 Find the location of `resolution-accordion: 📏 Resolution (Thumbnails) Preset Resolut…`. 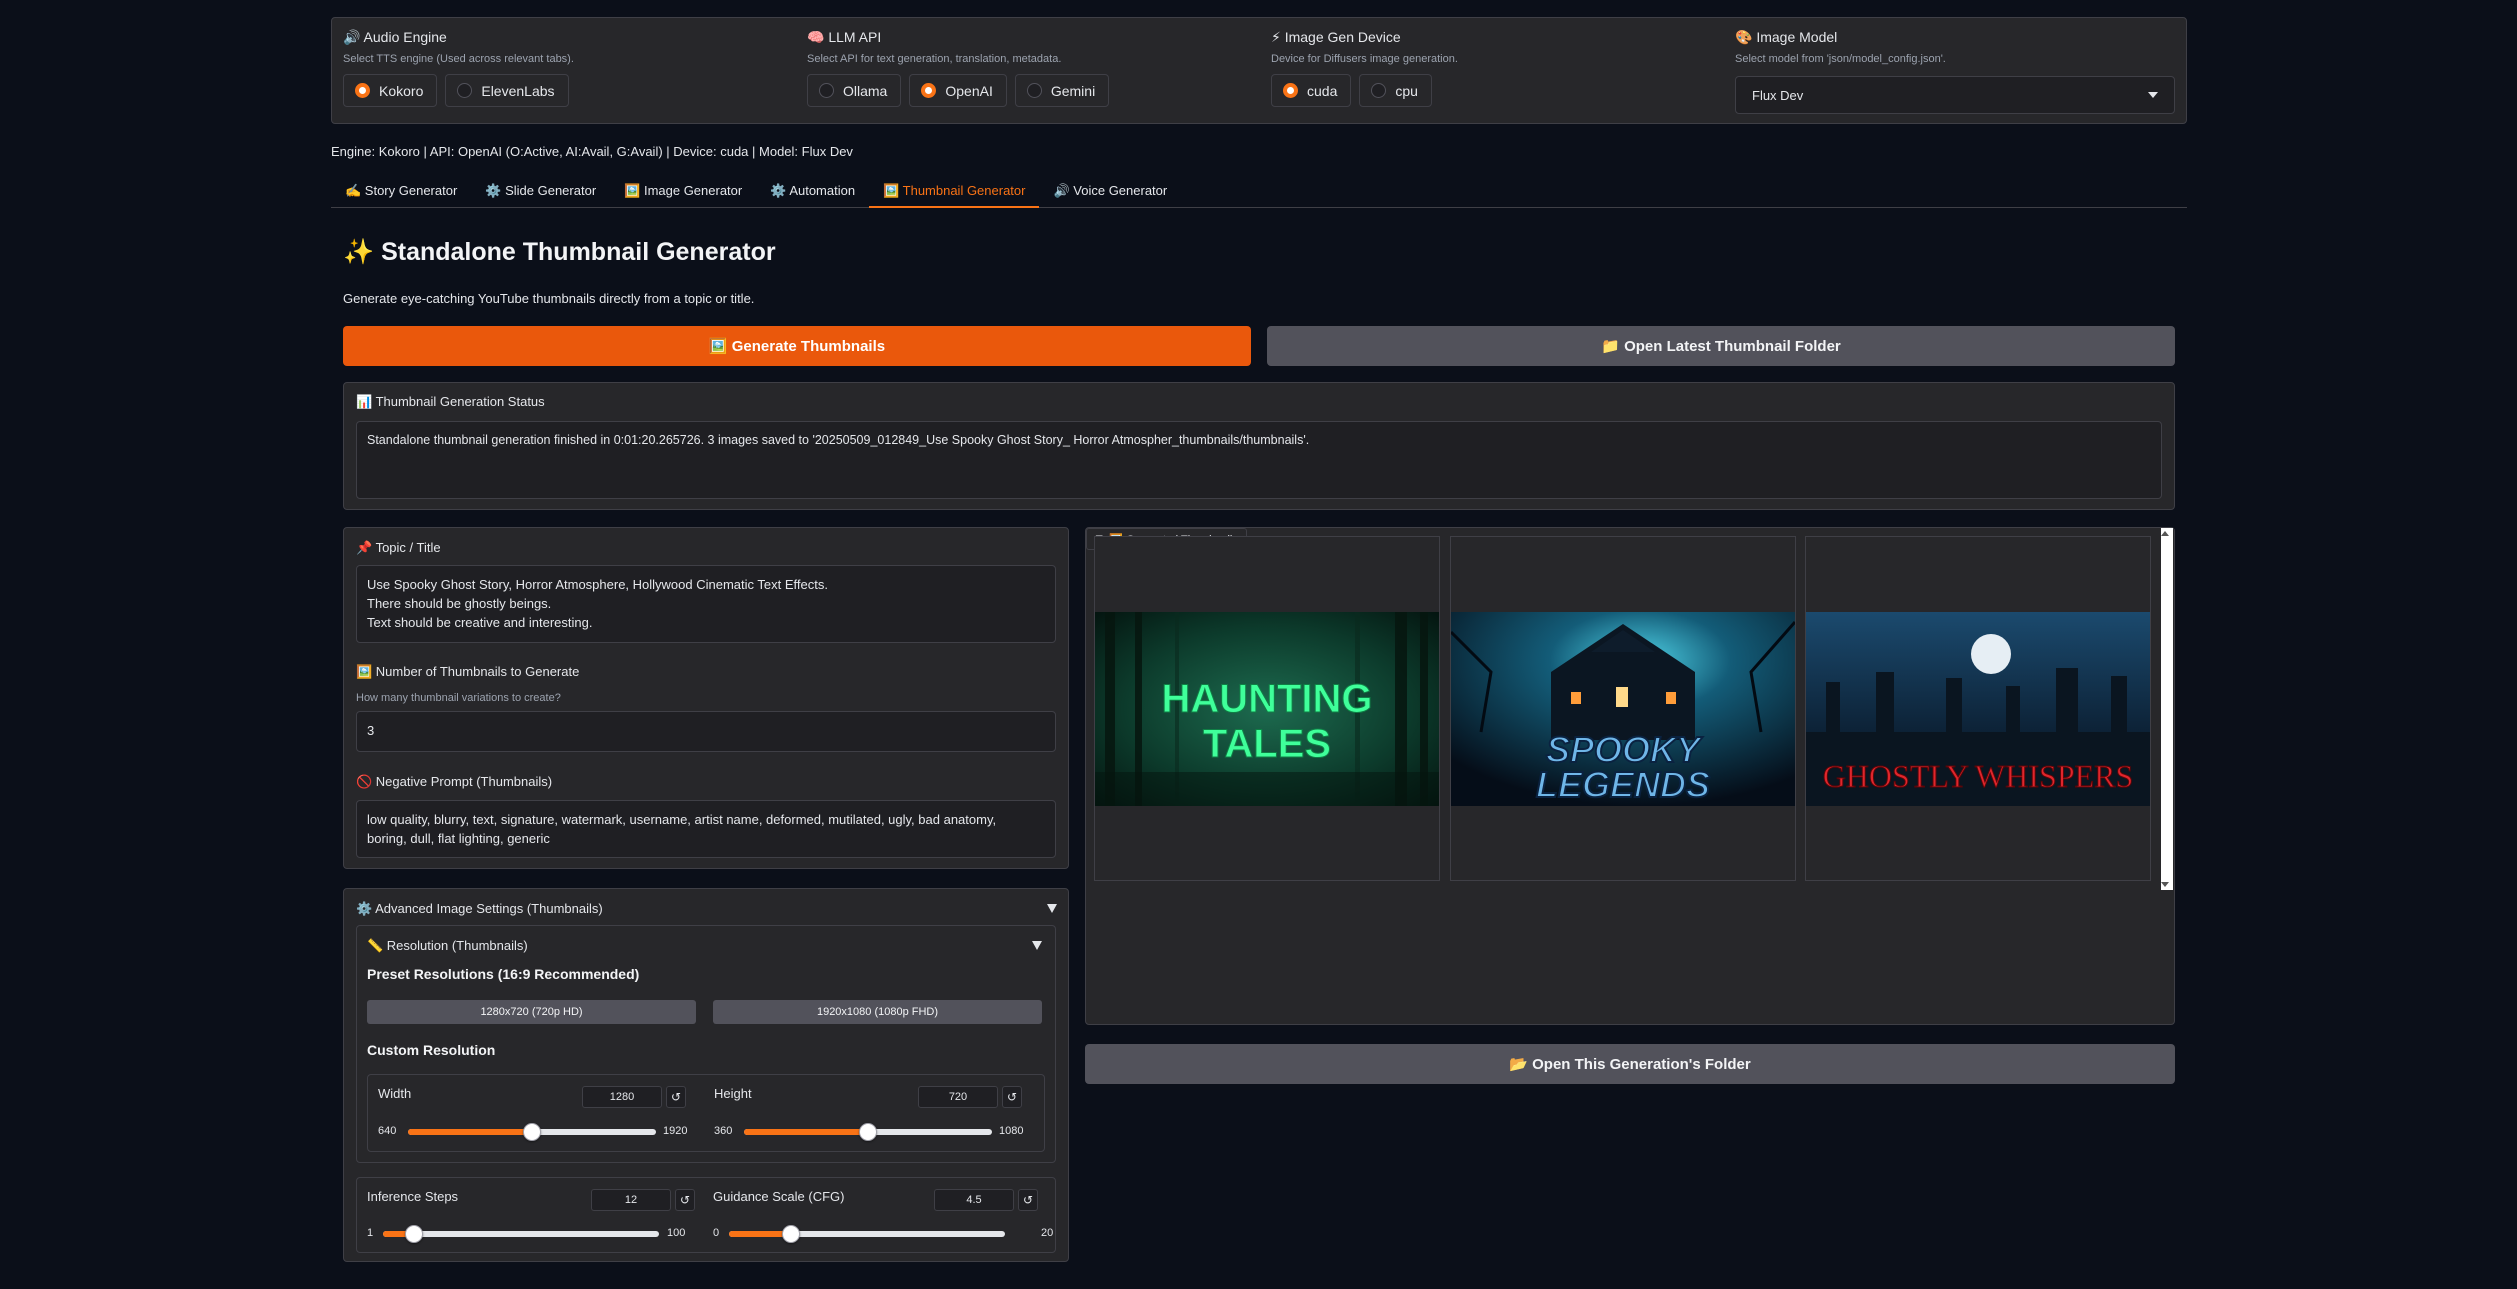

resolution-accordion: 📏 Resolution (Thumbnails) Preset Resolut… is located at coordinates (706, 1044).